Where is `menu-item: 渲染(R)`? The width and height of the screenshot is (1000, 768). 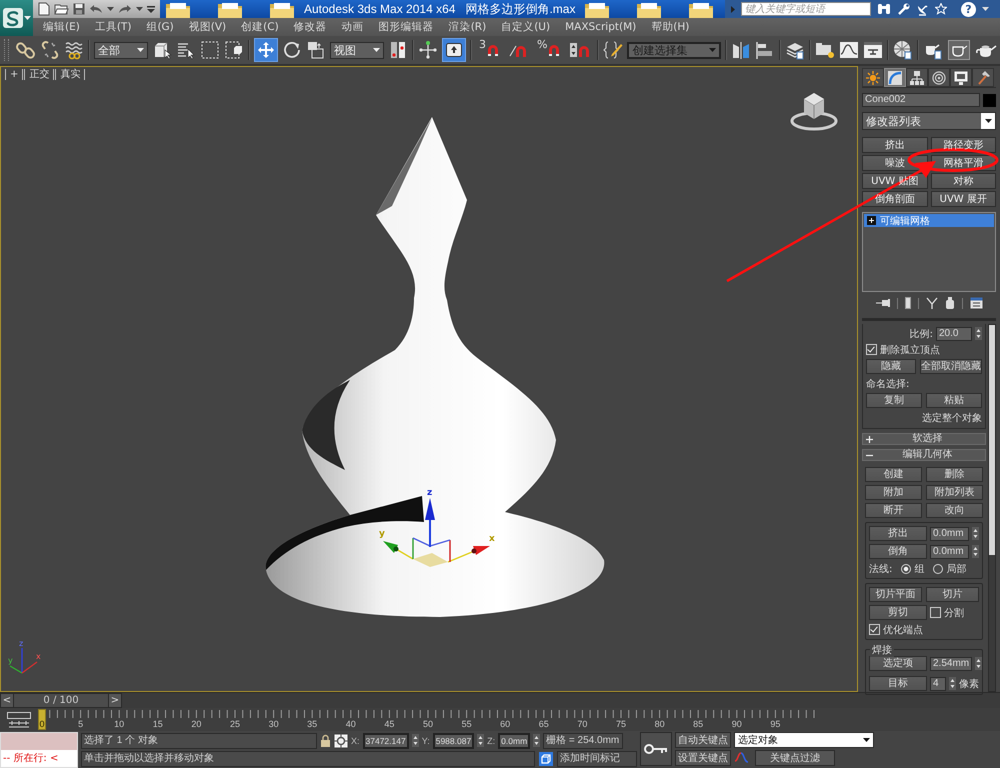 menu-item: 渲染(R) is located at coordinates (467, 27).